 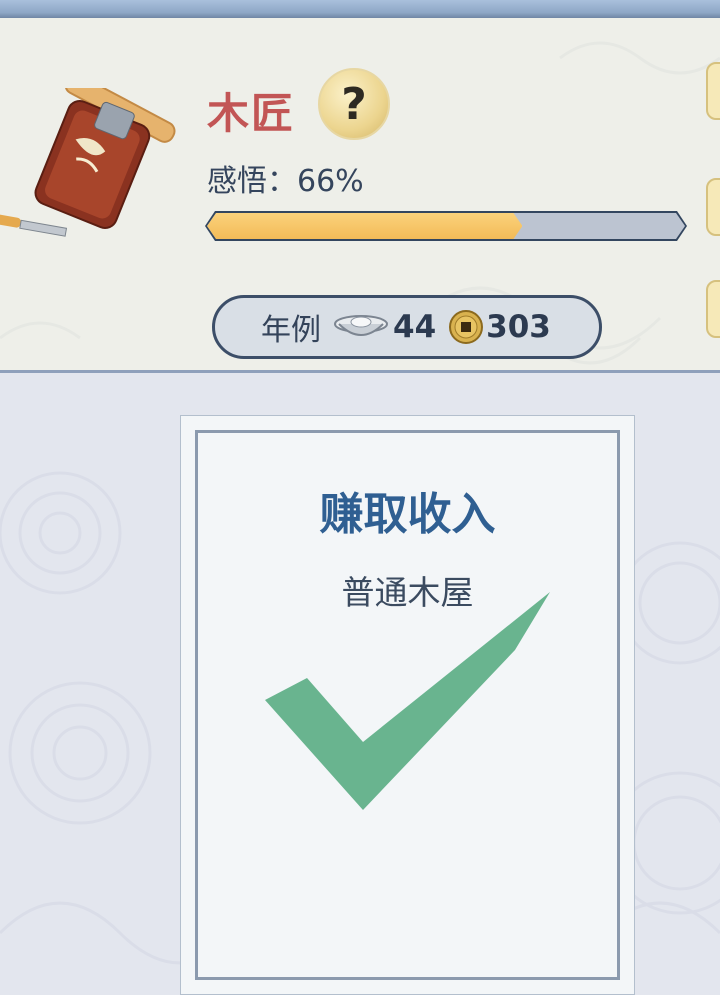 I want to click on carpenter-plane-icon, so click(x=88, y=162).